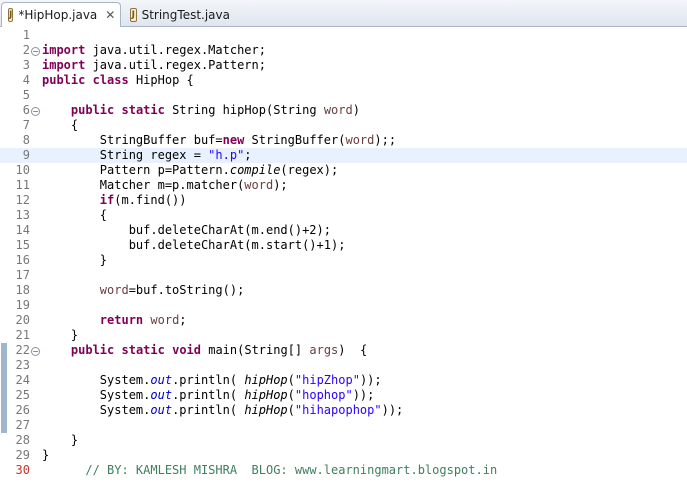  I want to click on tab-label: StringTest.java, so click(185, 14).